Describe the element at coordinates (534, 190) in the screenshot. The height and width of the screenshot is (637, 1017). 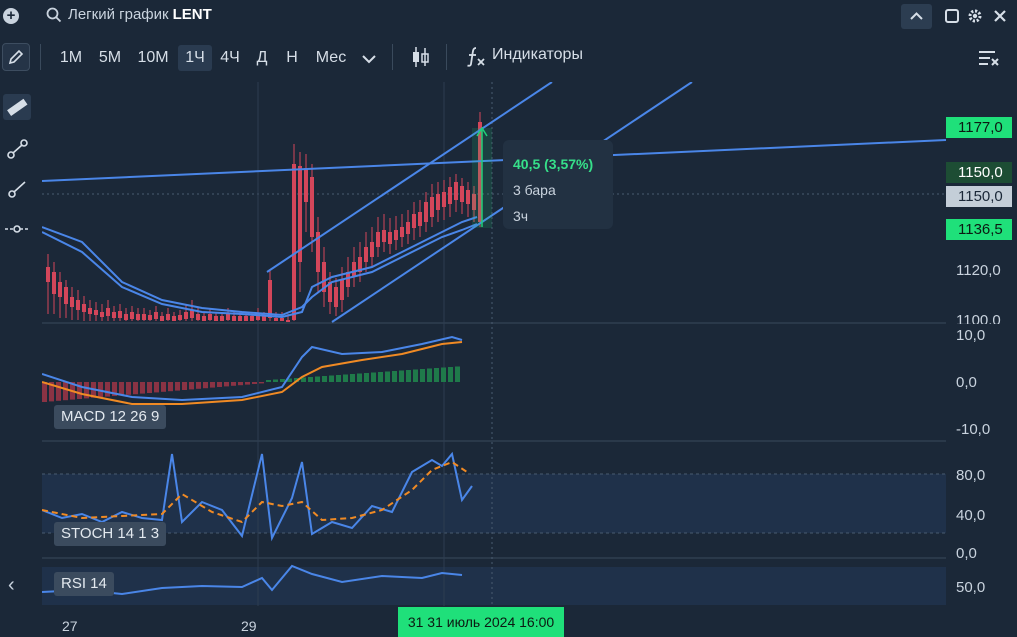
I see `bar-count: 3 бара` at that location.